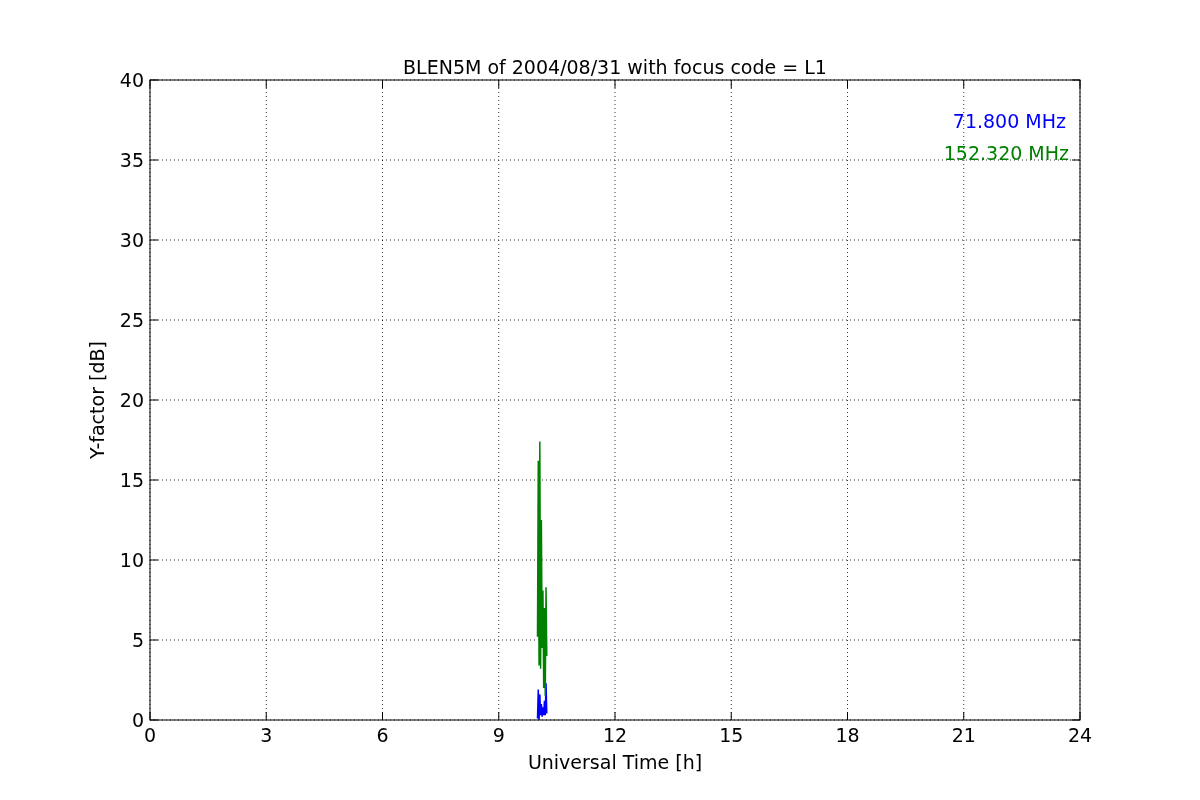 The width and height of the screenshot is (1200, 800). What do you see at coordinates (131, 320) in the screenshot?
I see `y-tick-label: 25` at bounding box center [131, 320].